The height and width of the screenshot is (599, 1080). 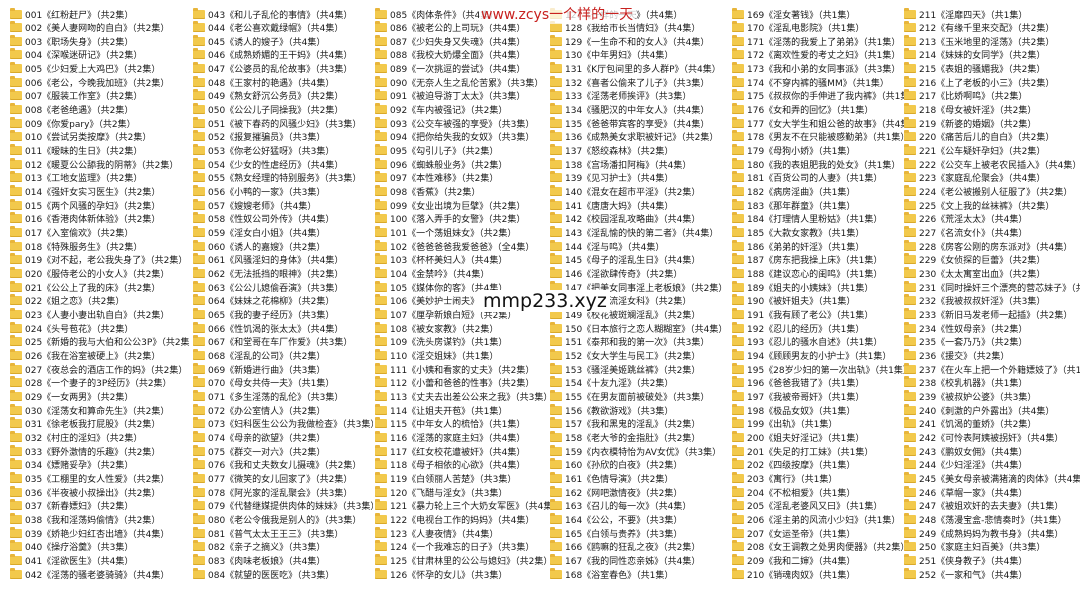 I want to click on folder-label: 084《就望的医医吃》（共3集）, so click(x=271, y=575).